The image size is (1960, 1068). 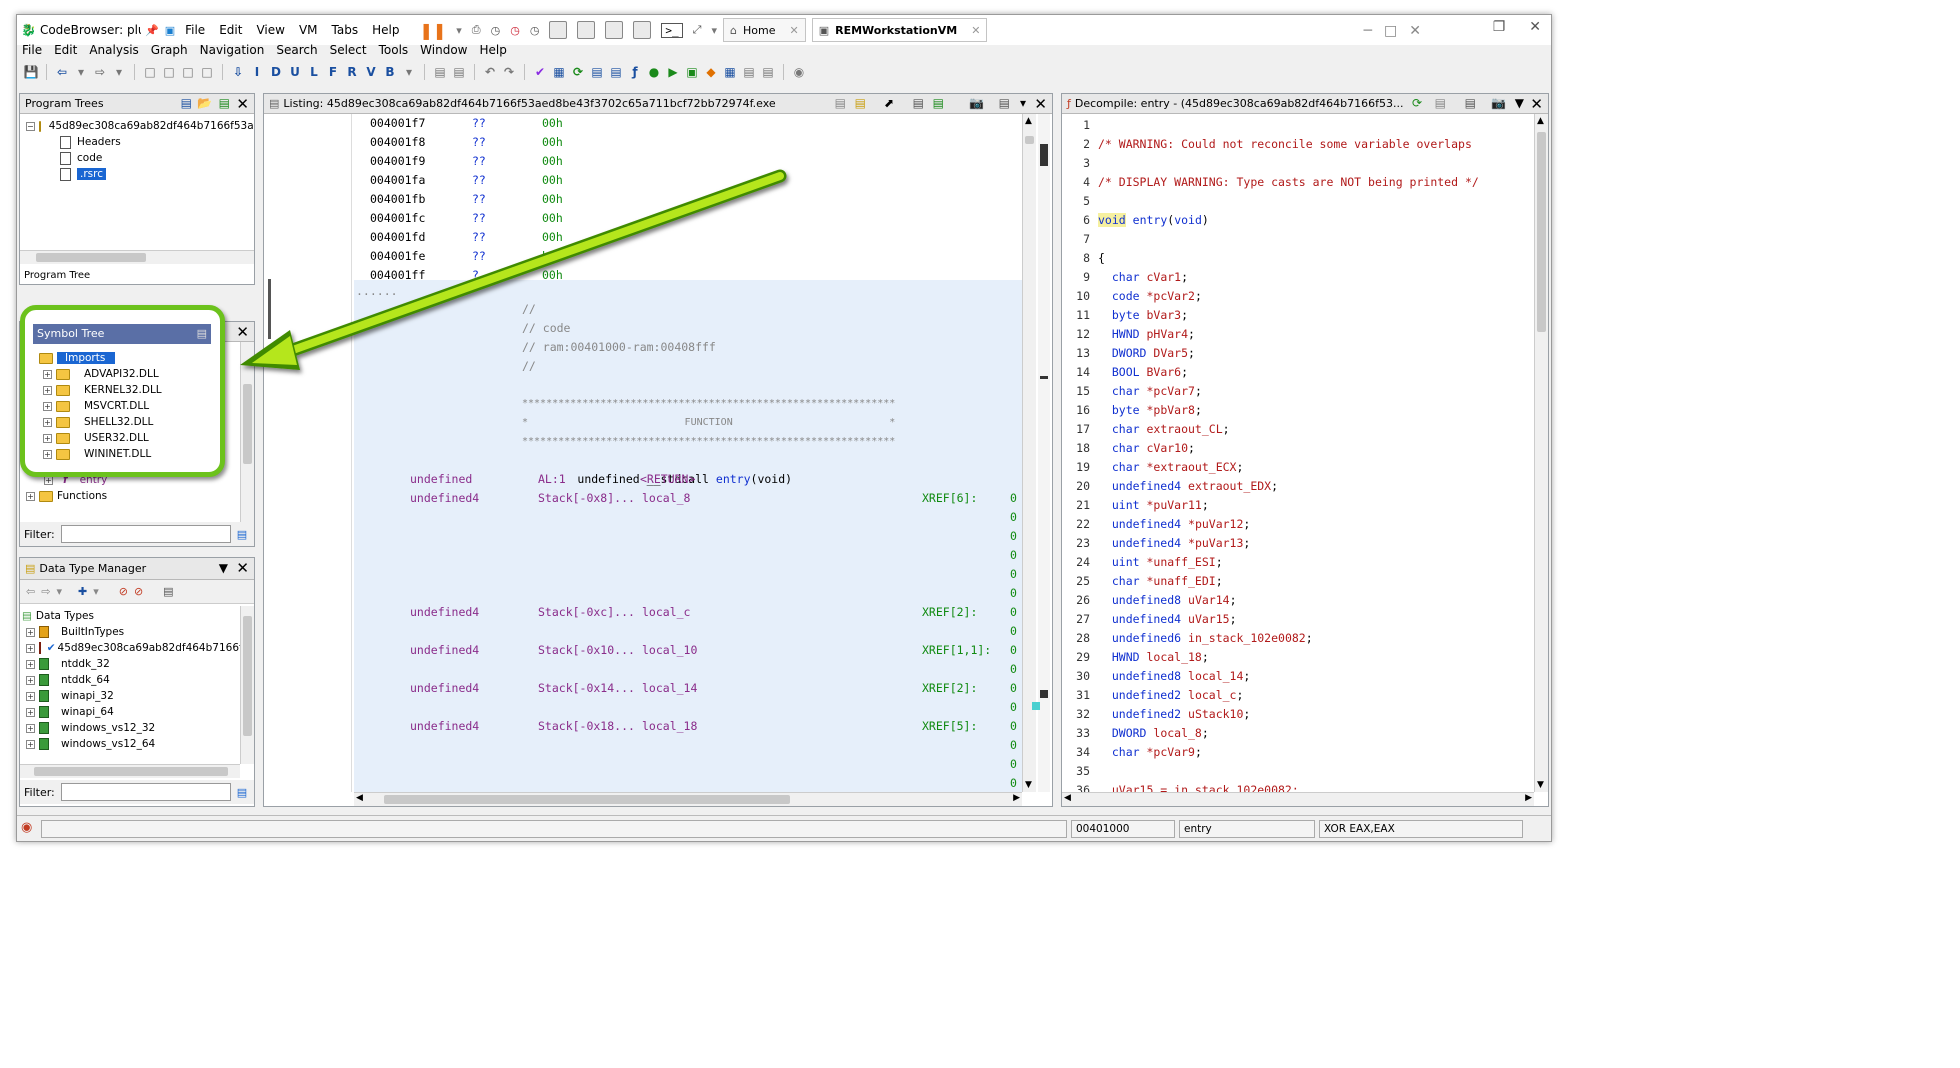 What do you see at coordinates (195, 30) in the screenshot?
I see `vm-menu-file: File` at bounding box center [195, 30].